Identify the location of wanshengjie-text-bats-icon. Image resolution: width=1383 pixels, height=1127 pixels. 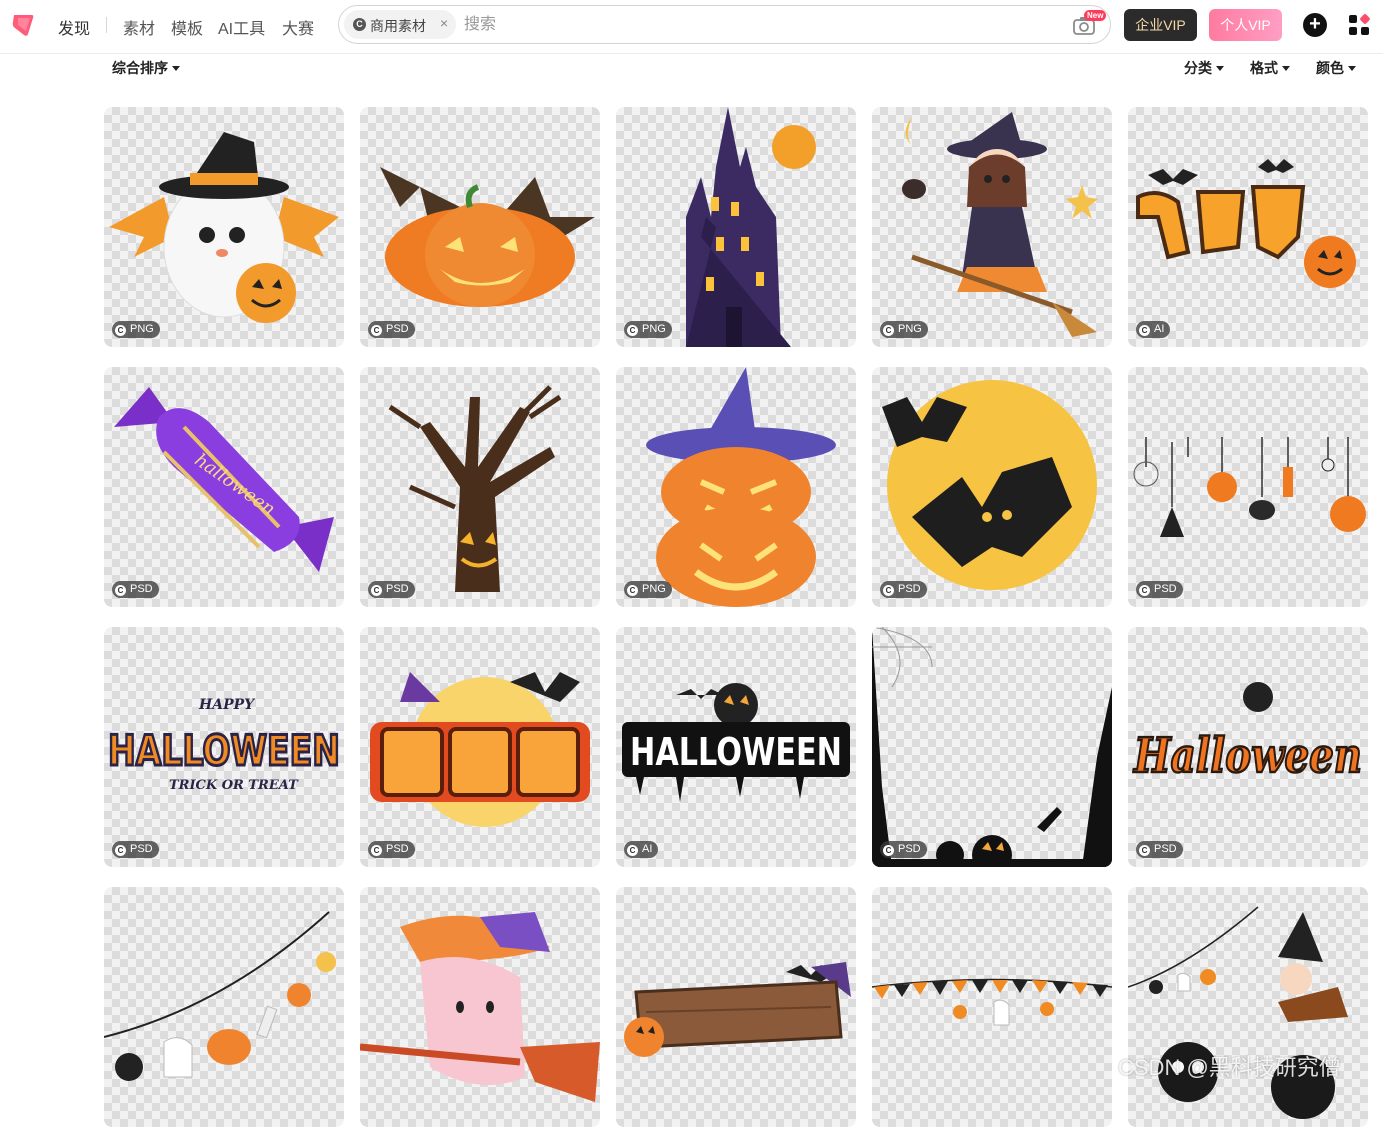
(1246, 223).